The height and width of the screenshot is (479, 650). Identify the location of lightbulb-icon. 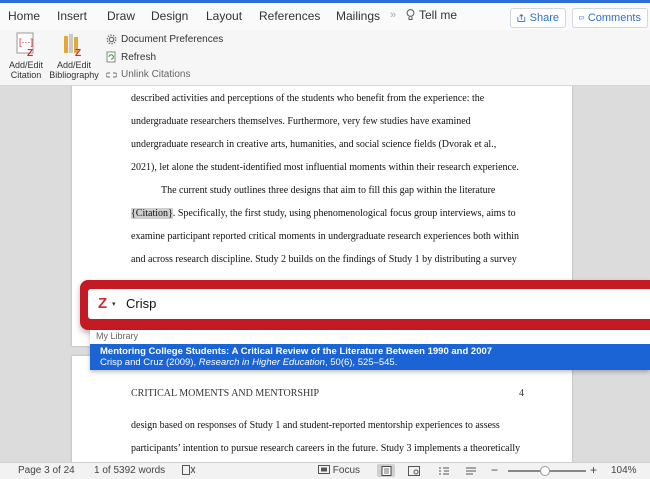
(410, 14).